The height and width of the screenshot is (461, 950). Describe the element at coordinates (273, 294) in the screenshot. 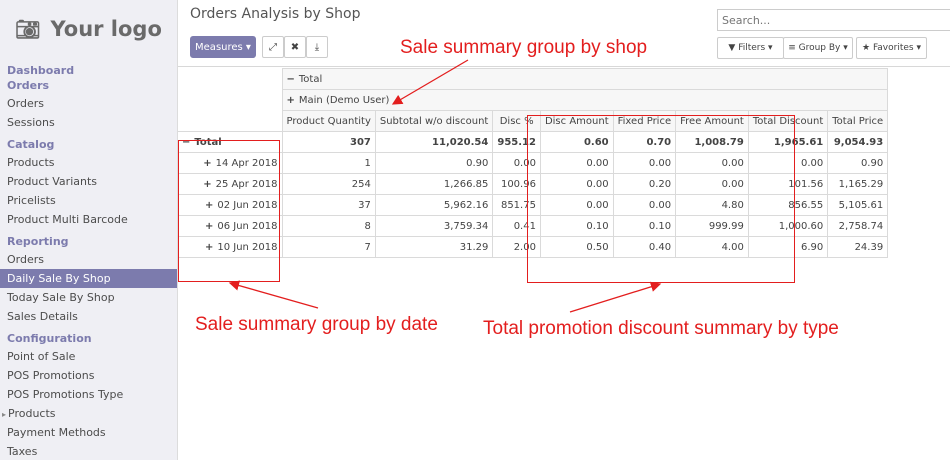

I see `arrow-to-date-rows` at that location.